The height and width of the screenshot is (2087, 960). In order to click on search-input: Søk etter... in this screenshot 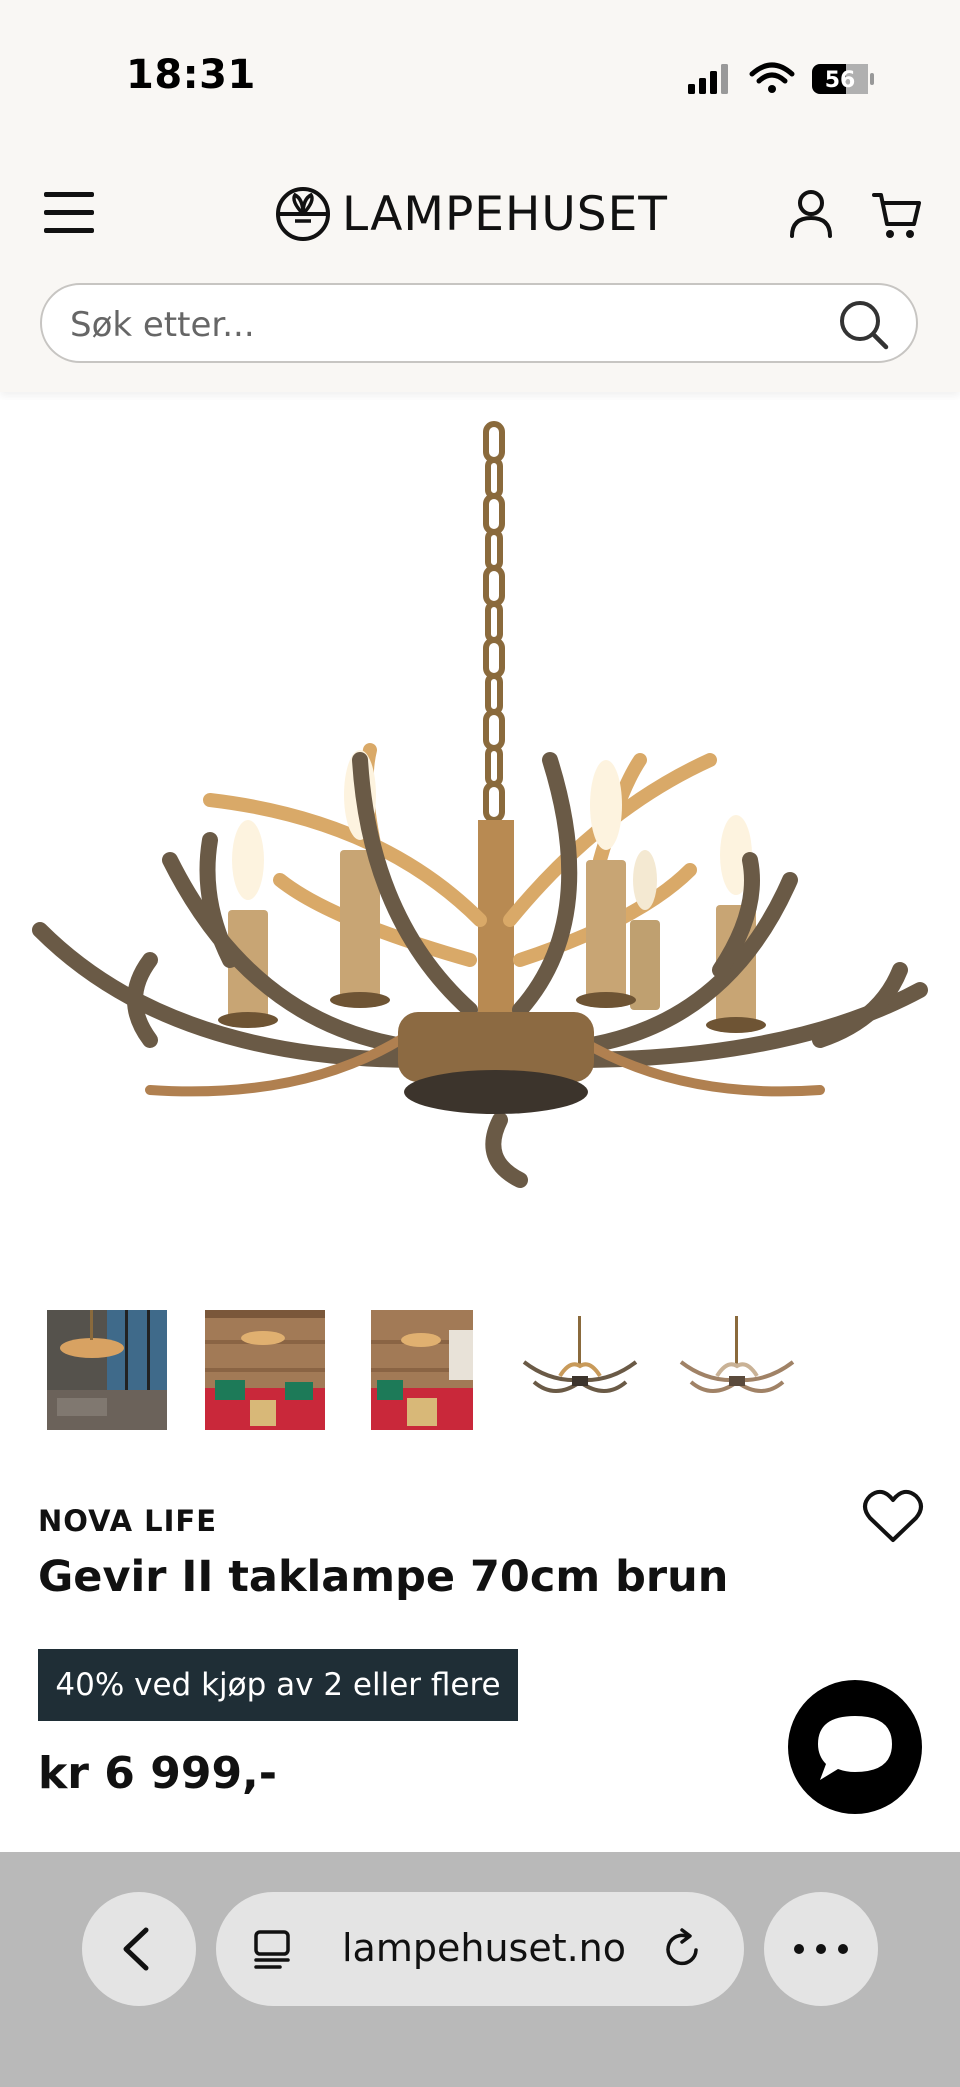, I will do `click(479, 323)`.